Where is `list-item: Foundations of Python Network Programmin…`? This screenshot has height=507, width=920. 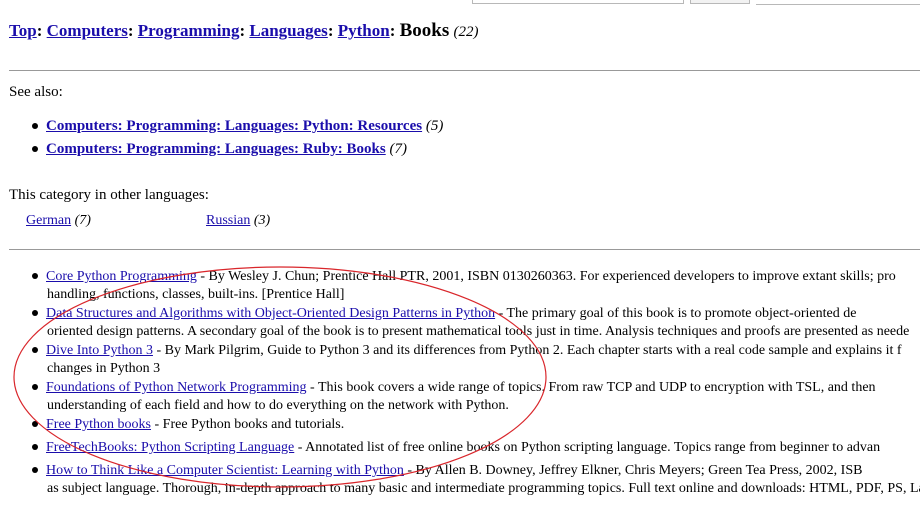
list-item: Foundations of Python Network Programmin… is located at coordinates (476, 397).